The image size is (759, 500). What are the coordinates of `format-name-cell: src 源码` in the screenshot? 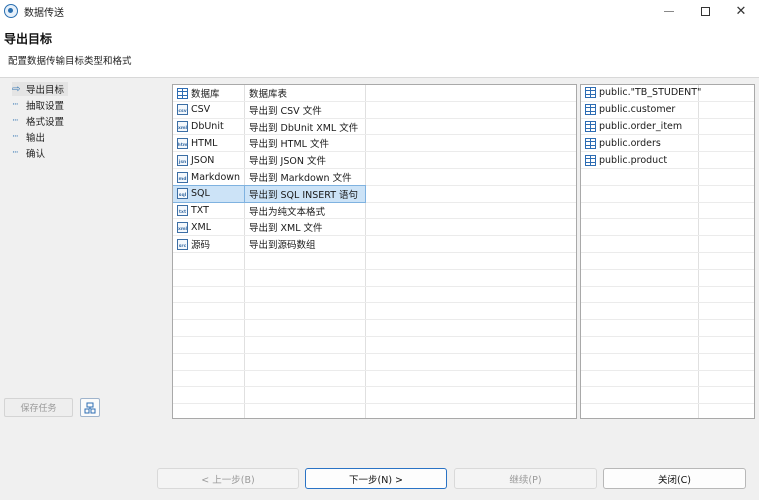 It's located at (208, 244).